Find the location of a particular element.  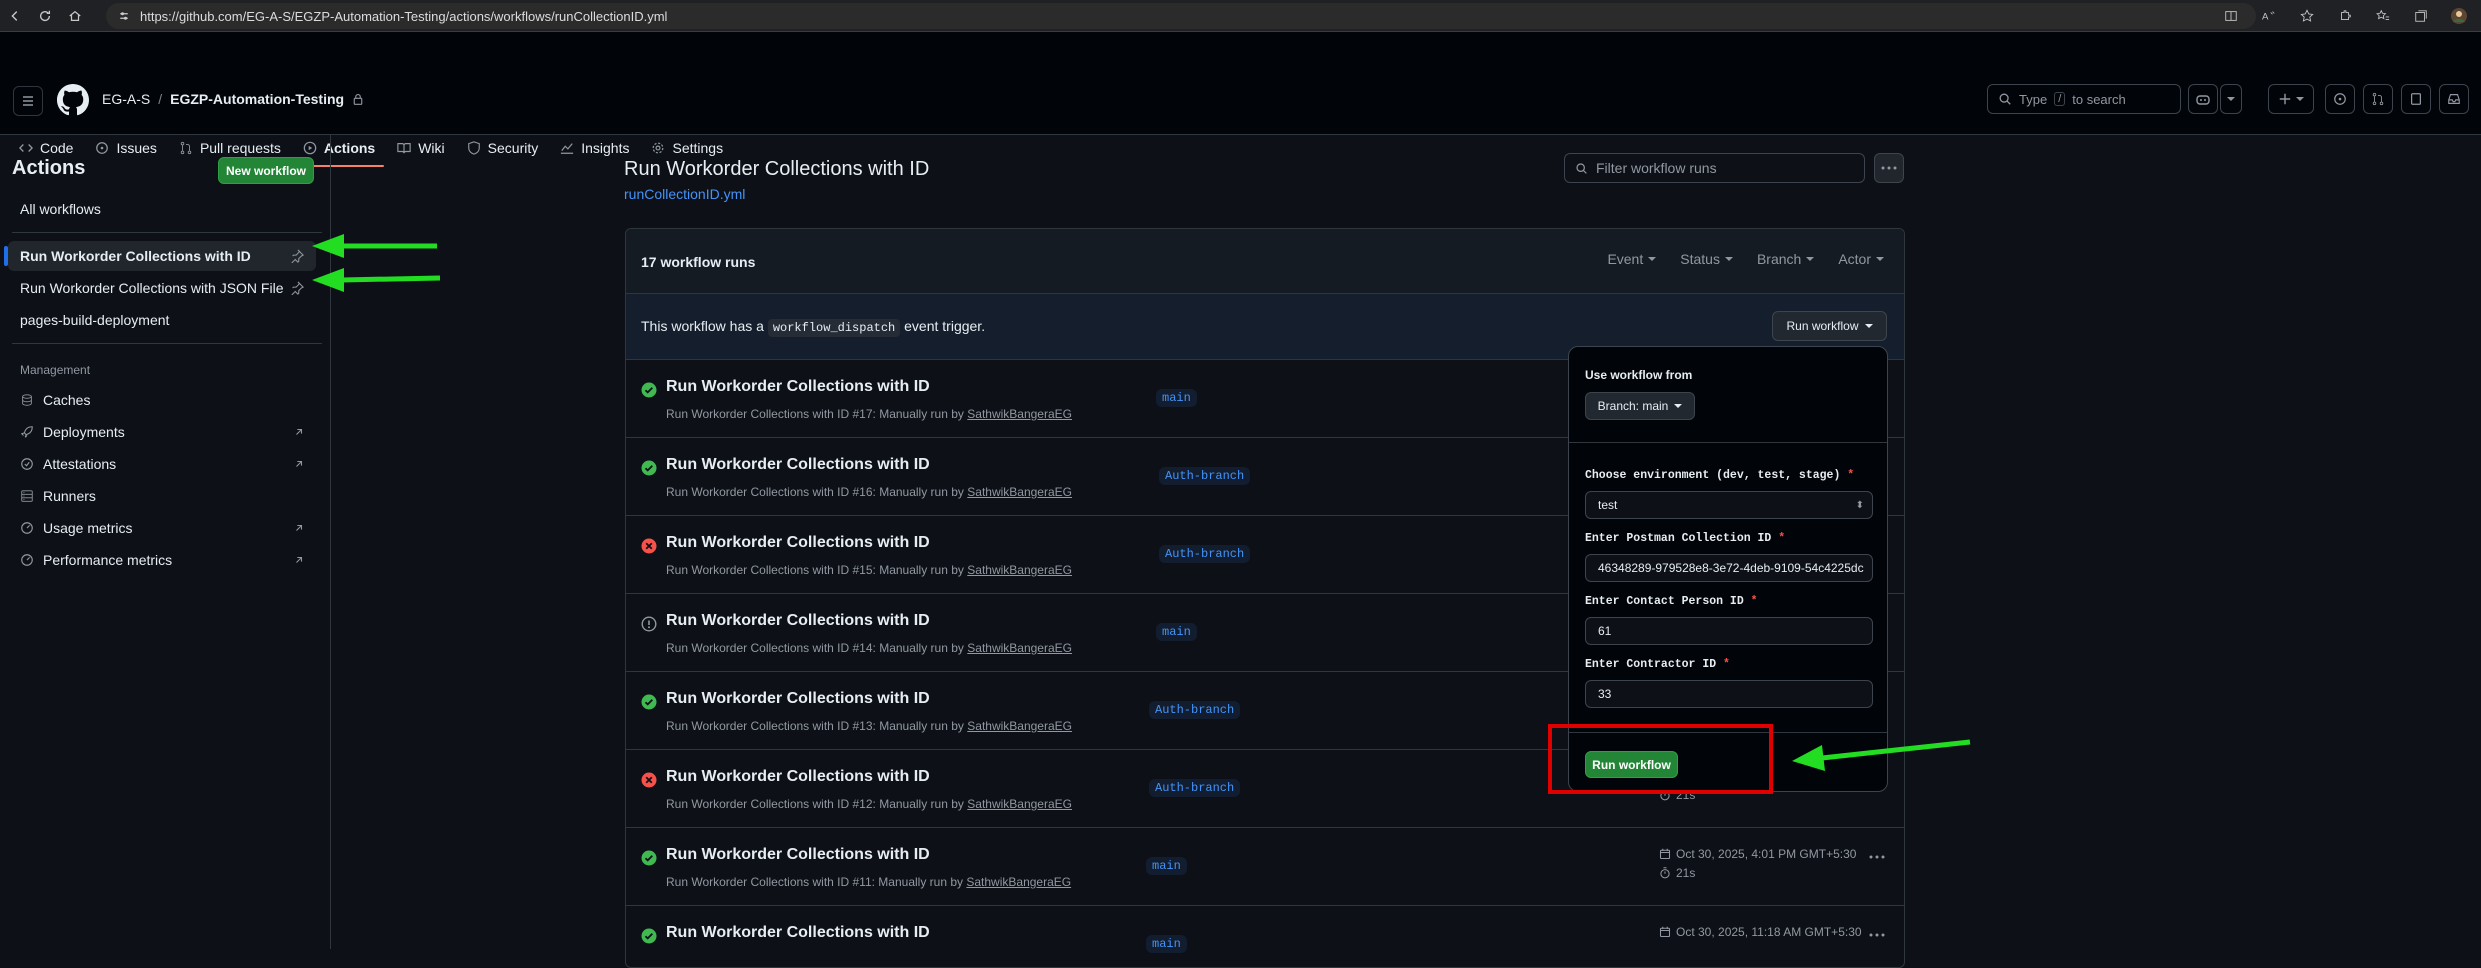

tab-security: Security is located at coordinates (503, 148).